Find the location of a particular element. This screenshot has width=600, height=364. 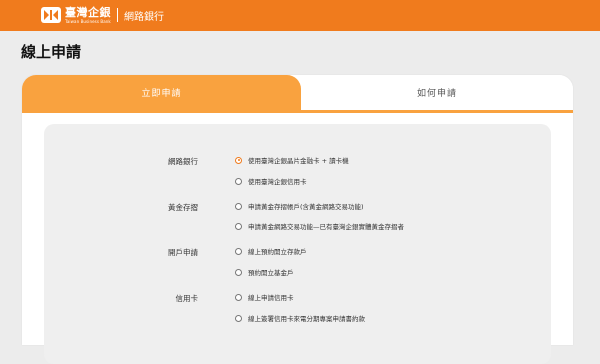

header-divider is located at coordinates (117, 15).